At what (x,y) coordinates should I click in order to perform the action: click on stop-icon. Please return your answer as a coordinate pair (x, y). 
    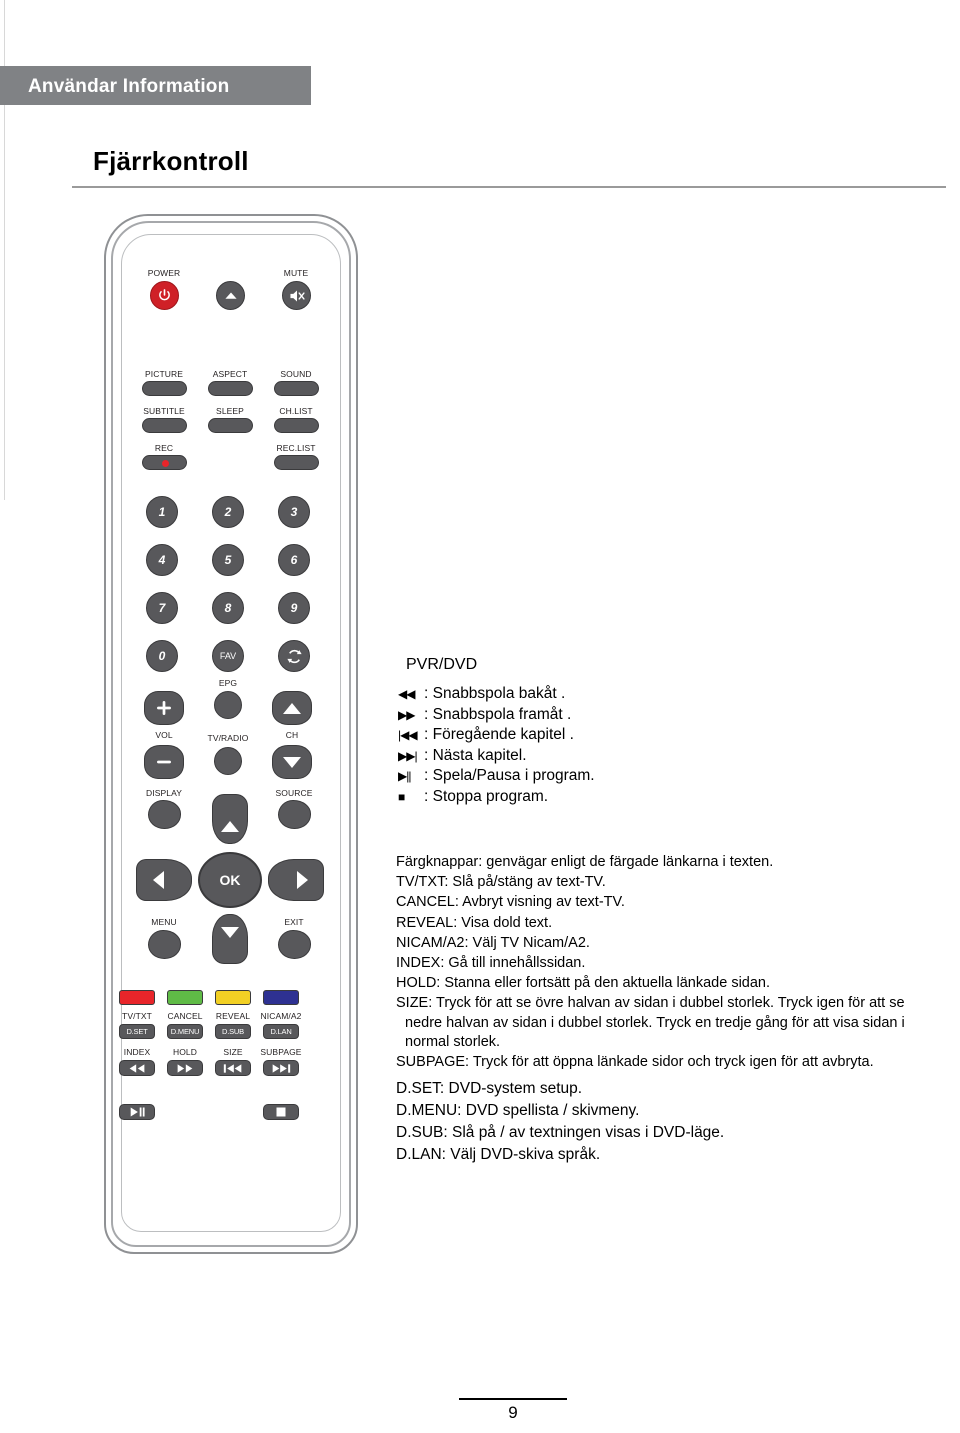
    Looking at the image, I should click on (281, 1112).